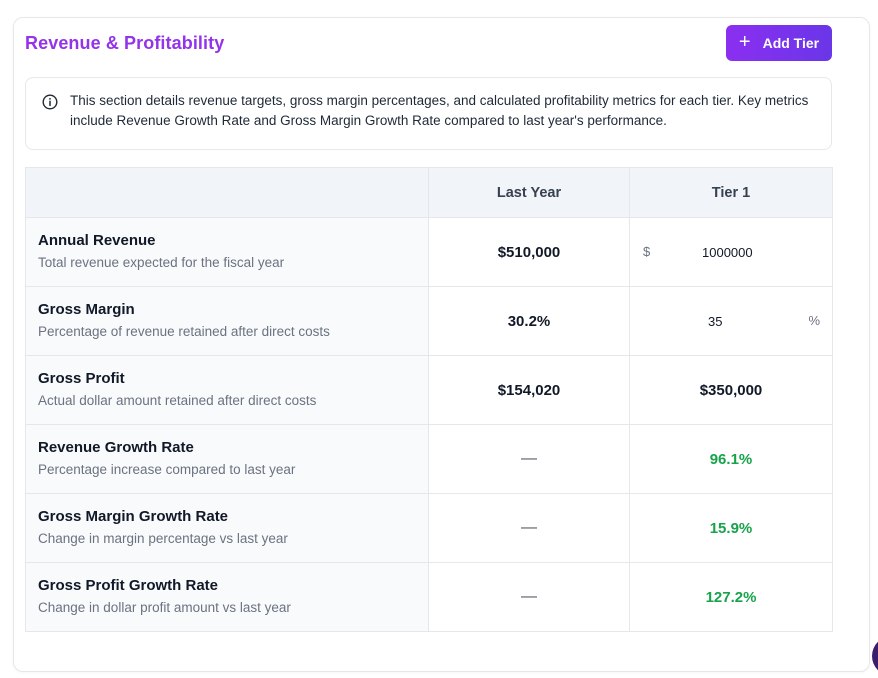  Describe the element at coordinates (81, 378) in the screenshot. I see `metric-name: Gross Profit` at that location.